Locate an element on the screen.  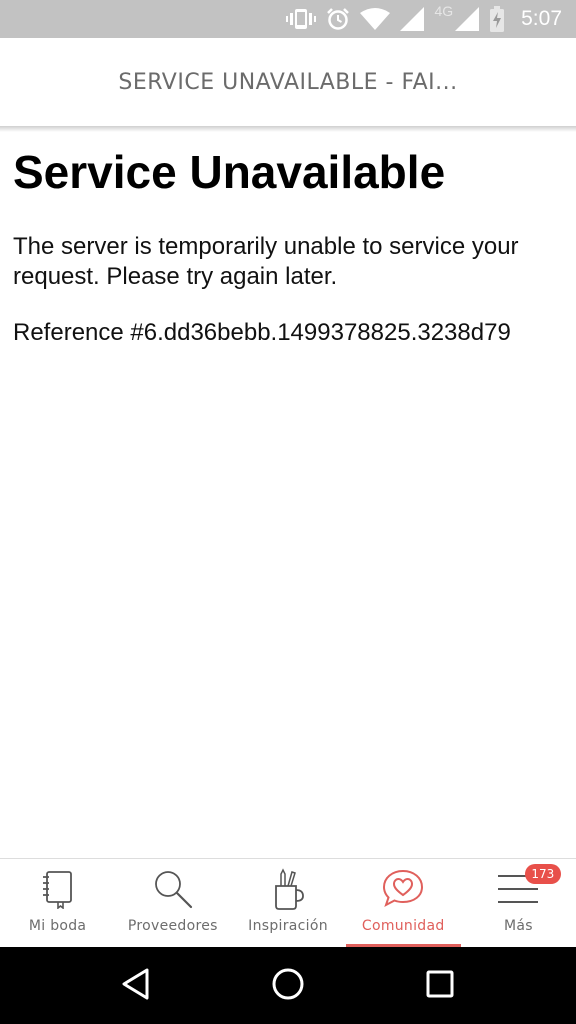
wifi-icon is located at coordinates (375, 19).